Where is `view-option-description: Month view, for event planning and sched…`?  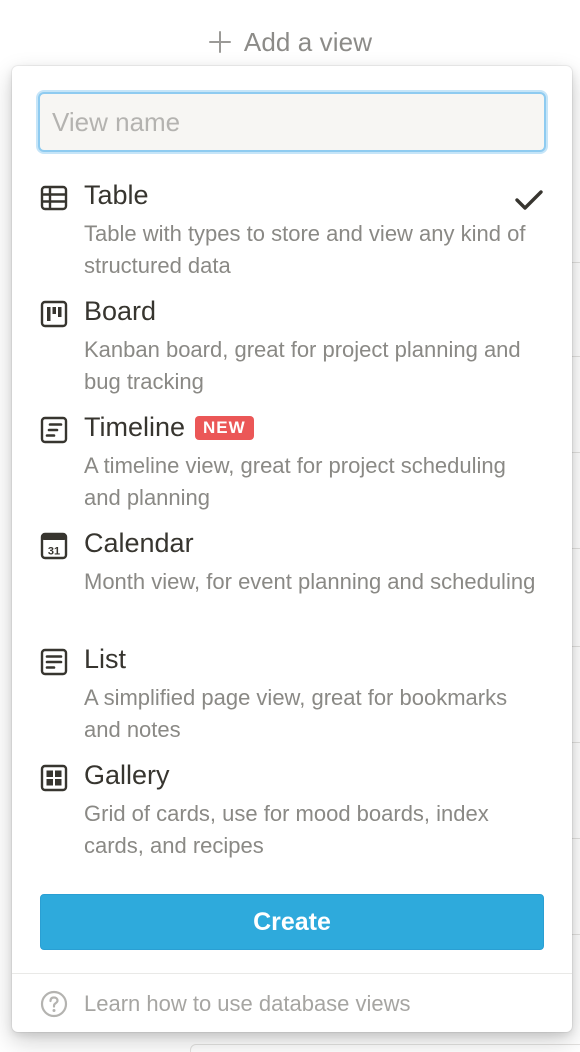
view-option-description: Month view, for event planning and sched… is located at coordinates (310, 581).